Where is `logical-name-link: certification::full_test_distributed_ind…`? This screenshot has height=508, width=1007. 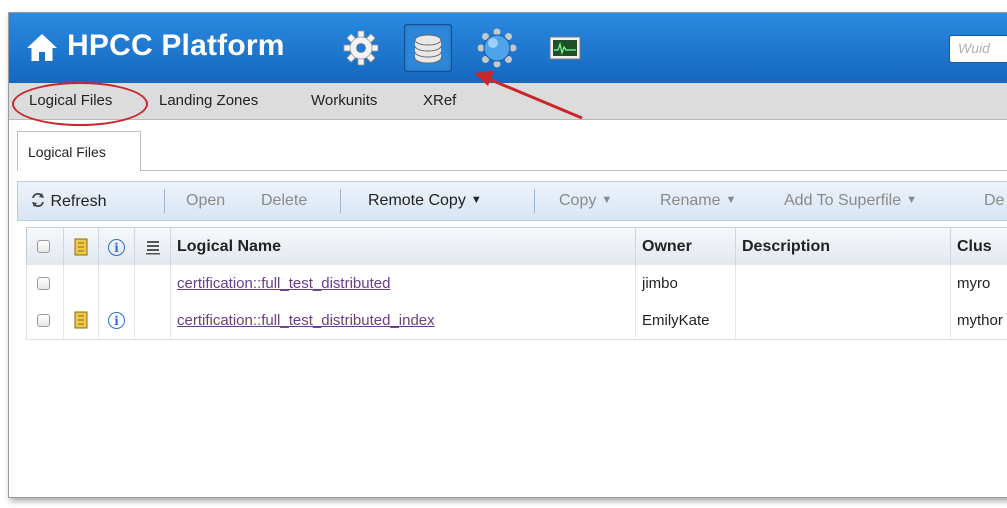
logical-name-link: certification::full_test_distributed_ind… is located at coordinates (306, 320).